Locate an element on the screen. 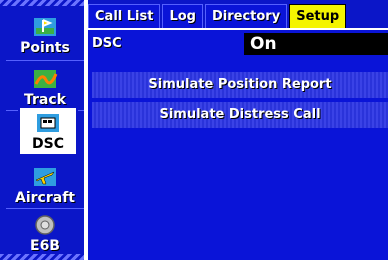  tab-bar: Call List Log Directory Setup is located at coordinates (238, 14).